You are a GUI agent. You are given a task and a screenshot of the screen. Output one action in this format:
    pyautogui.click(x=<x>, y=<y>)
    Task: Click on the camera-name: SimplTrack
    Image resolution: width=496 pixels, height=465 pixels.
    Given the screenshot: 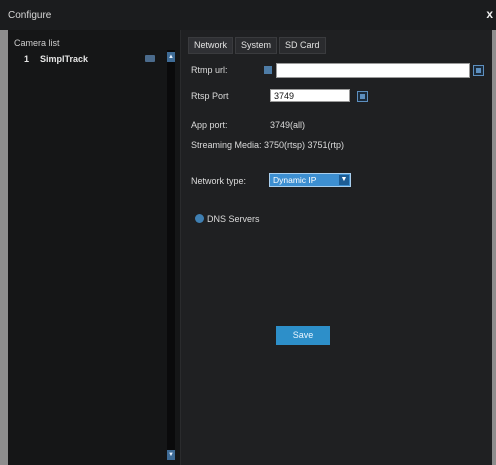 What is the action you would take?
    pyautogui.click(x=64, y=59)
    